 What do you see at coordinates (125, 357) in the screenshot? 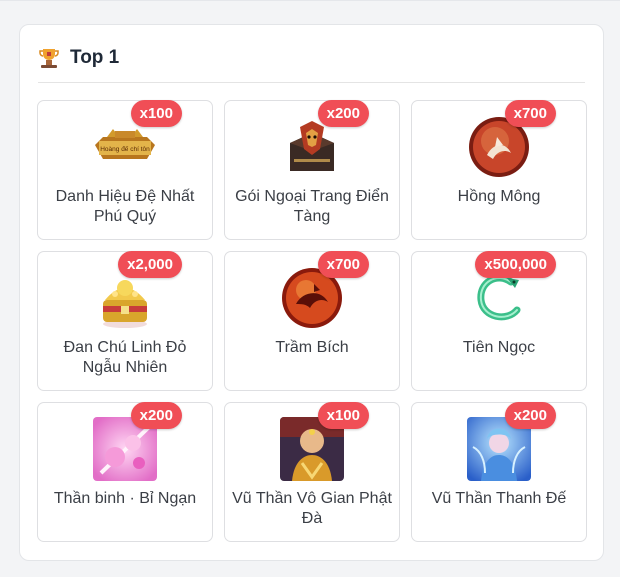
I see `item-name: Đan Chú Linh Đỏ Ngẫu Nhiên` at bounding box center [125, 357].